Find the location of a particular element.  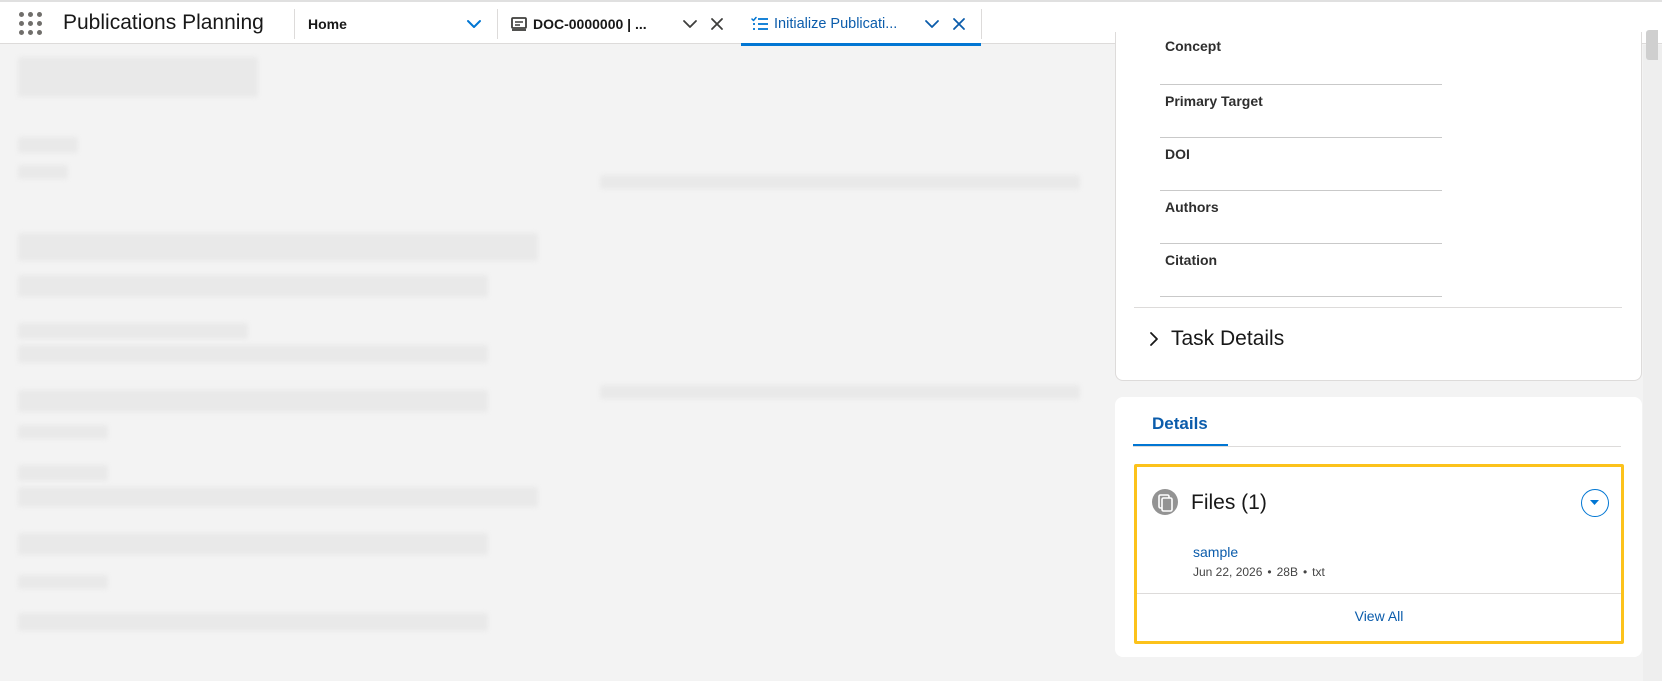

tab-details-label: Details is located at coordinates (1180, 423).